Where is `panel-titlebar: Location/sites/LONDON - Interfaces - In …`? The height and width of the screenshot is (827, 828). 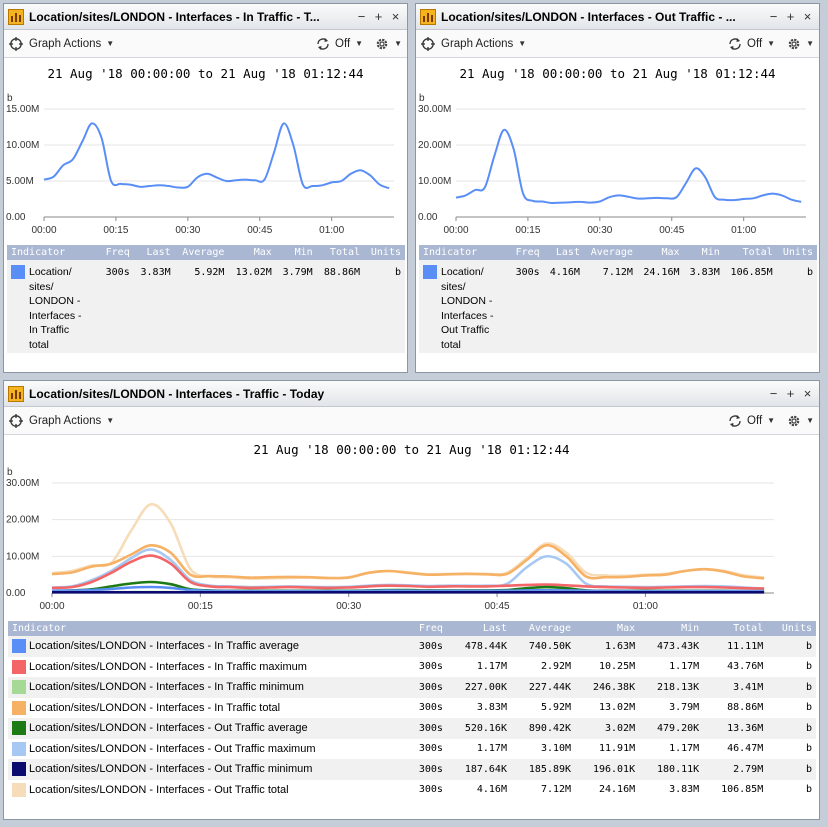 panel-titlebar: Location/sites/LONDON - Interfaces - In … is located at coordinates (205, 17).